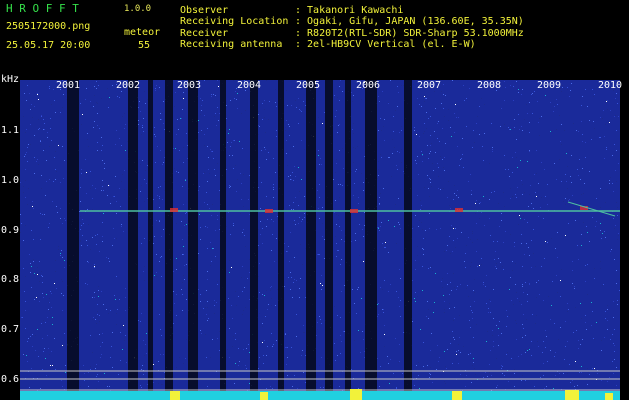 This screenshot has width=629, height=400. What do you see at coordinates (234, 21) in the screenshot?
I see `location-label: Receiving Location` at bounding box center [234, 21].